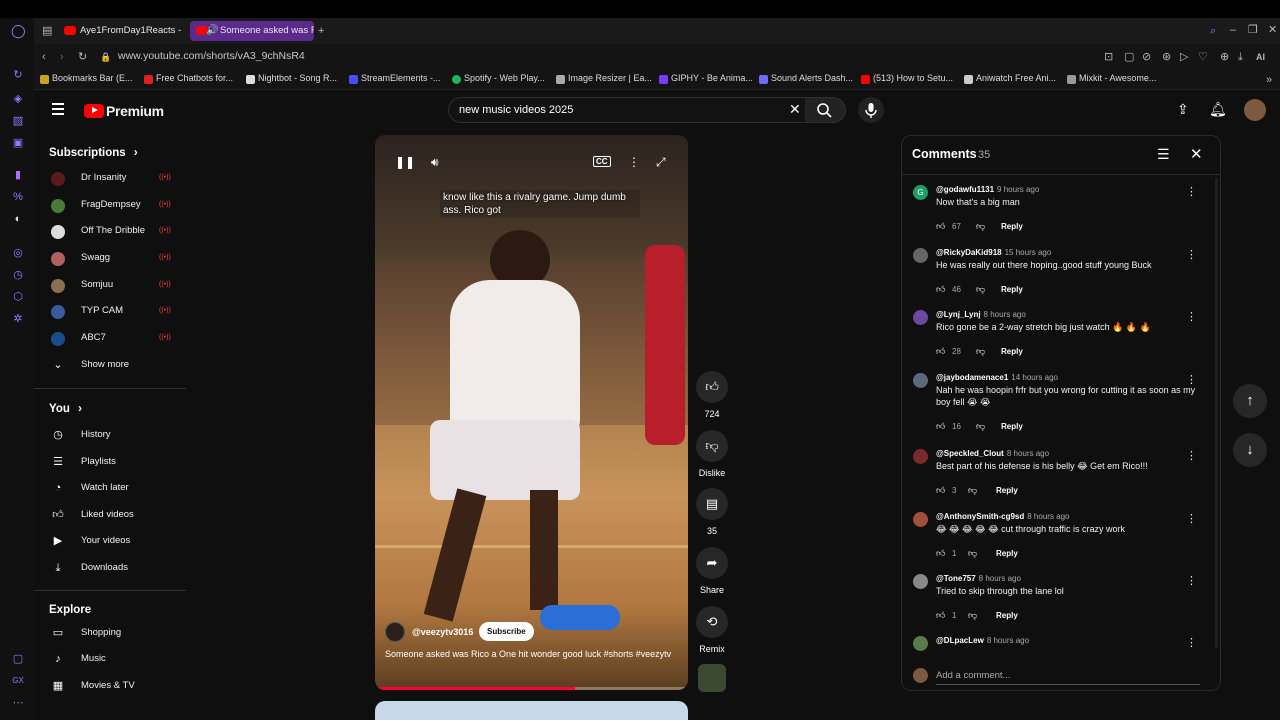 This screenshot has height=720, width=1280. I want to click on forward-icon: ›, so click(62, 57).